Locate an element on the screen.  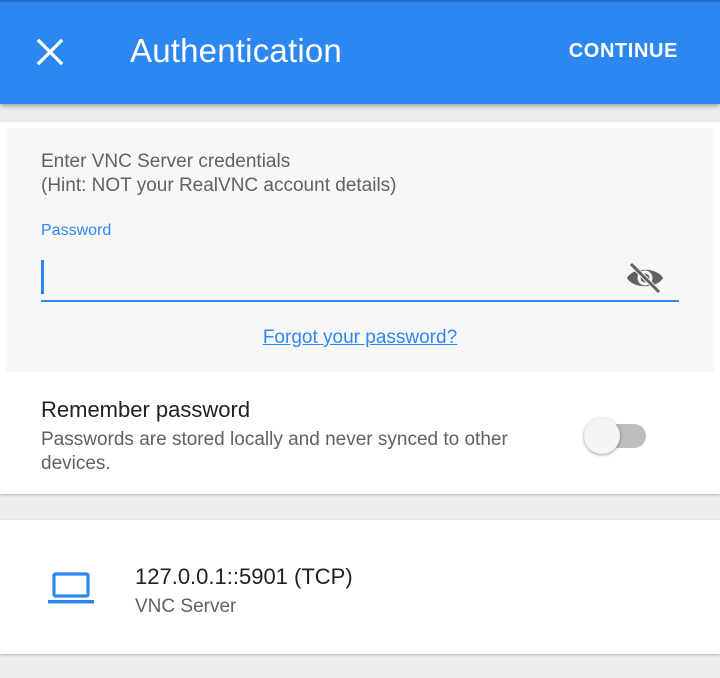
remember-password-title: Remember password is located at coordinates (146, 409).